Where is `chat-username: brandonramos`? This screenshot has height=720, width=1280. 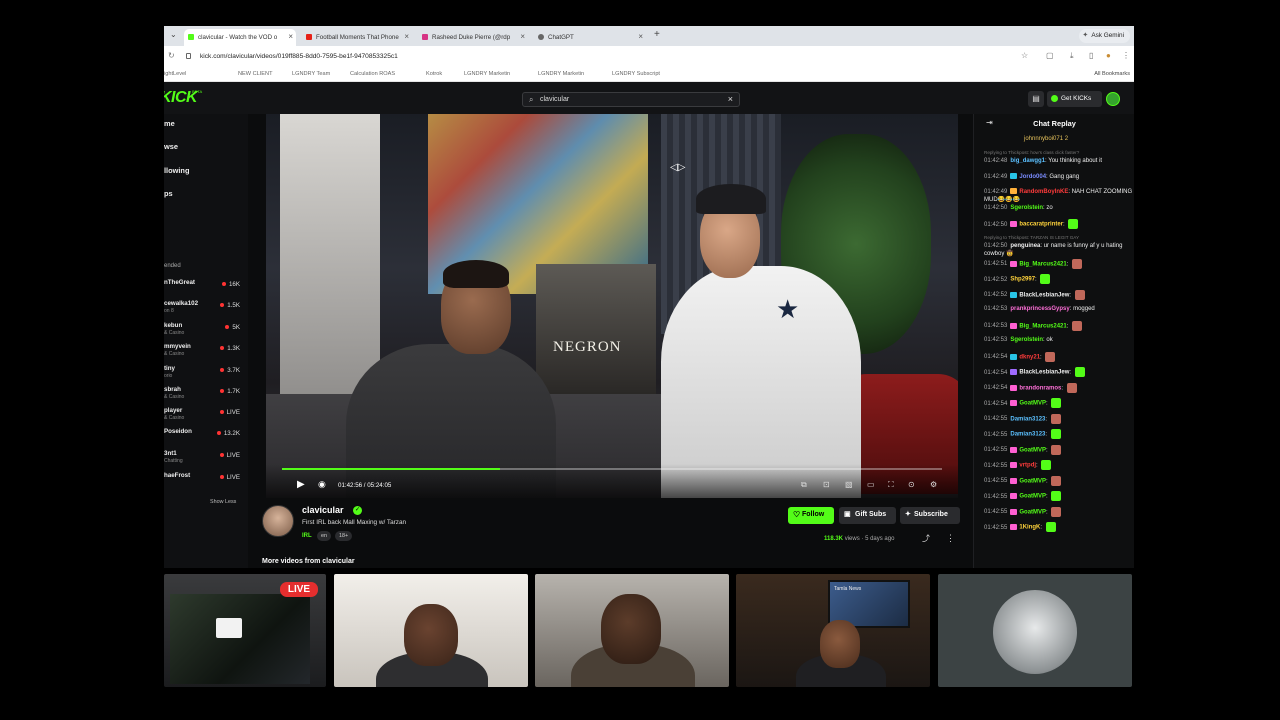 chat-username: brandonramos is located at coordinates (1040, 388).